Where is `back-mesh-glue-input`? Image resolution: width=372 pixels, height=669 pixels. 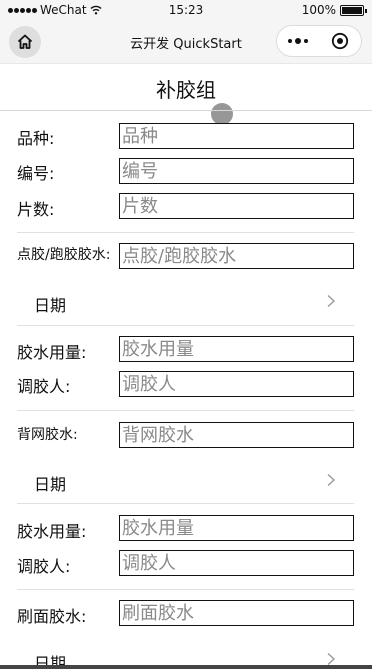 back-mesh-glue-input is located at coordinates (236, 435).